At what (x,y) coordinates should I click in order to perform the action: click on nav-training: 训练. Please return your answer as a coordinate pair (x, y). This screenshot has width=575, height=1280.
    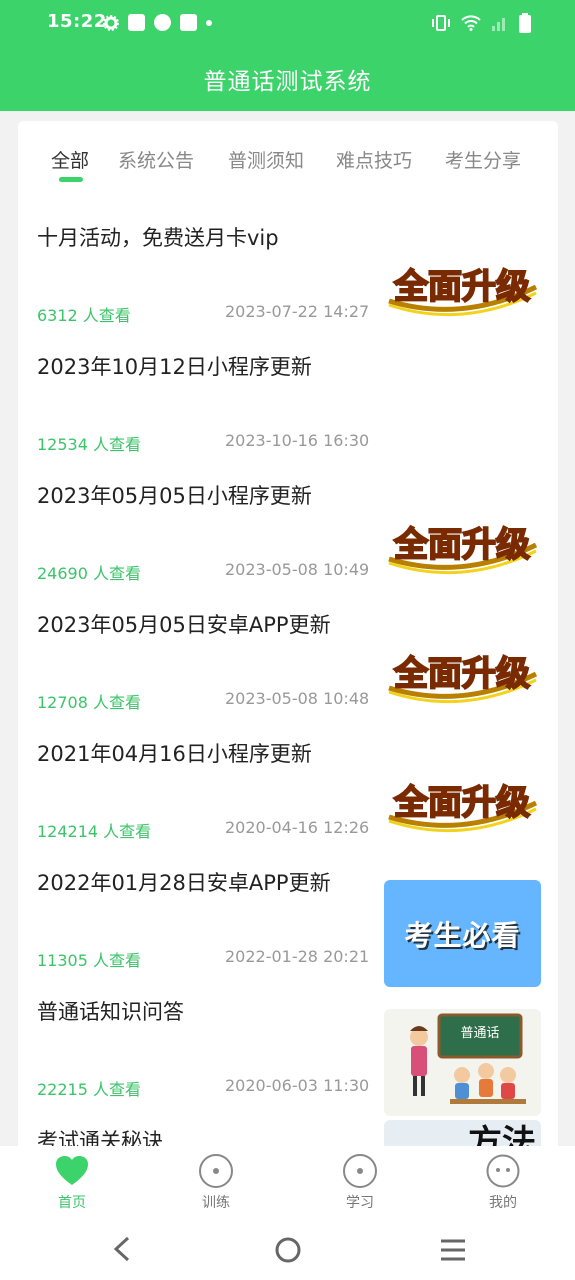
    Looking at the image, I should click on (216, 1183).